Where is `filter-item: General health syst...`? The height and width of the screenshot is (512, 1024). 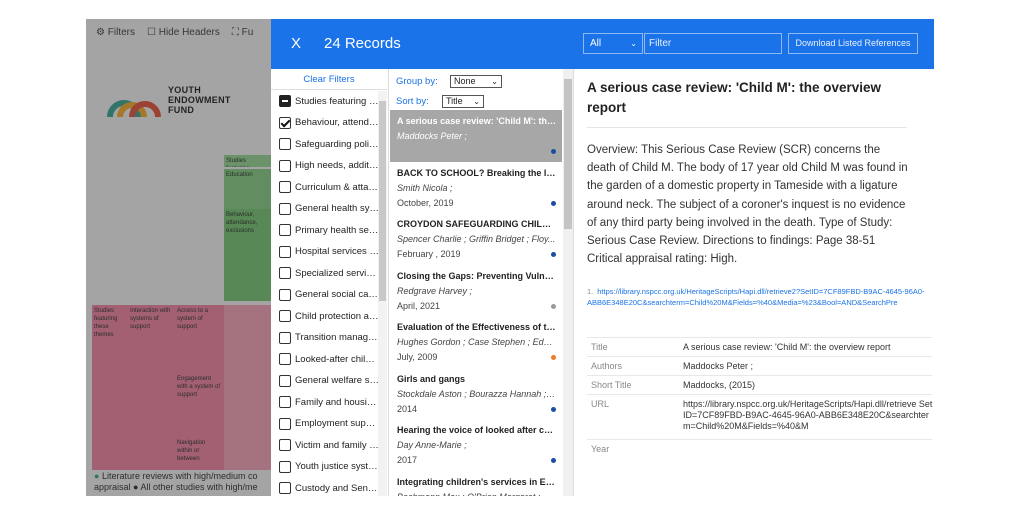
filter-item: General health syst... is located at coordinates (329, 209).